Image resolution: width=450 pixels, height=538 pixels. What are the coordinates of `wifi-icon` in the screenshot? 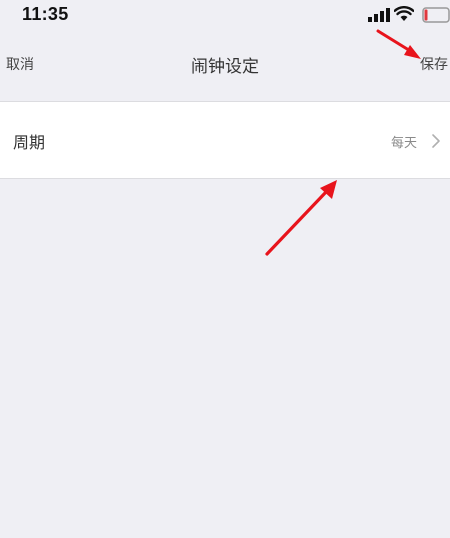 It's located at (404, 13).